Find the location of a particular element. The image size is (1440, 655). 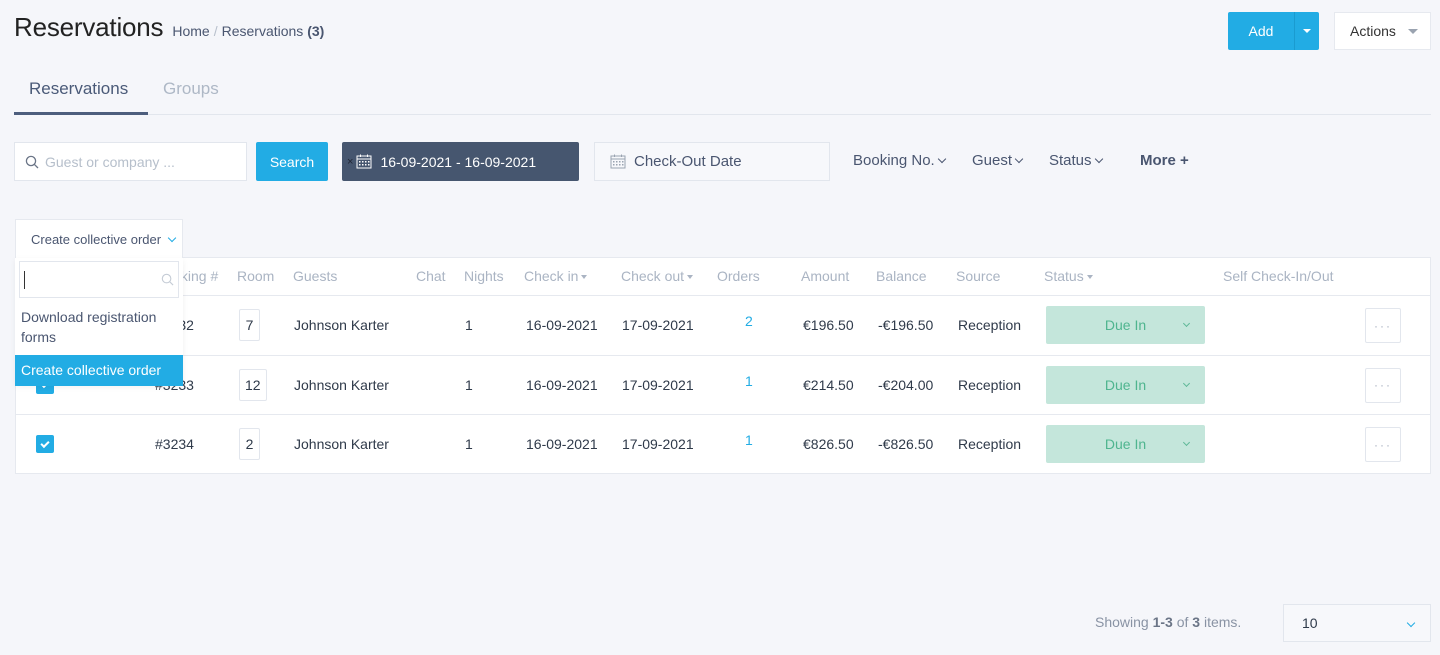

guest-search-field is located at coordinates (130, 161).